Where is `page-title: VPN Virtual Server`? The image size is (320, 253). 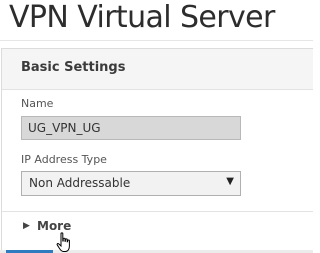
page-title: VPN Virtual Server is located at coordinates (142, 17).